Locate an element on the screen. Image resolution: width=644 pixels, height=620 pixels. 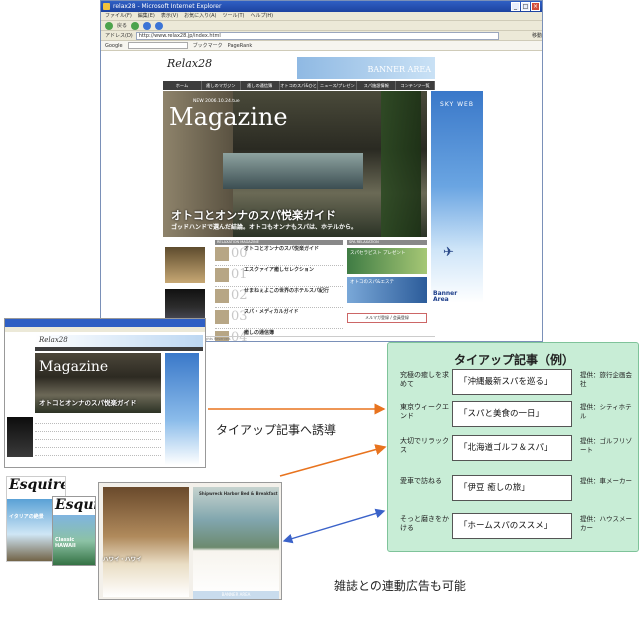
table-row: 愛車で訪ねる 「伊豆 癒しの旅」 提供：車メーカー is located at coordinates (514, 488).